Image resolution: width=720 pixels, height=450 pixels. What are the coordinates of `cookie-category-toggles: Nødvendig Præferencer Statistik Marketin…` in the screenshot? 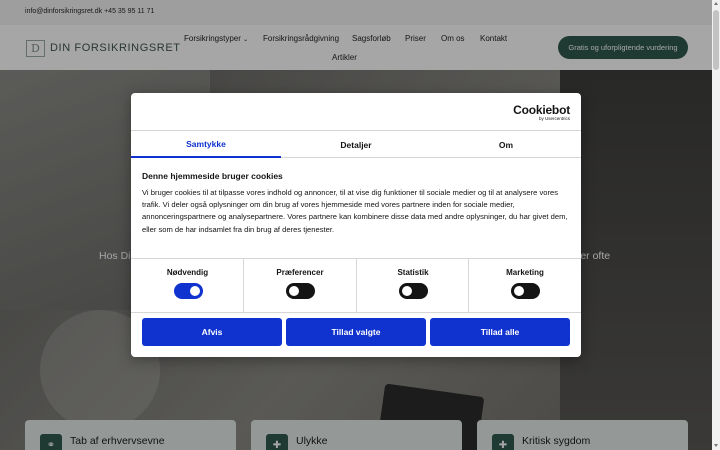 It's located at (356, 285).